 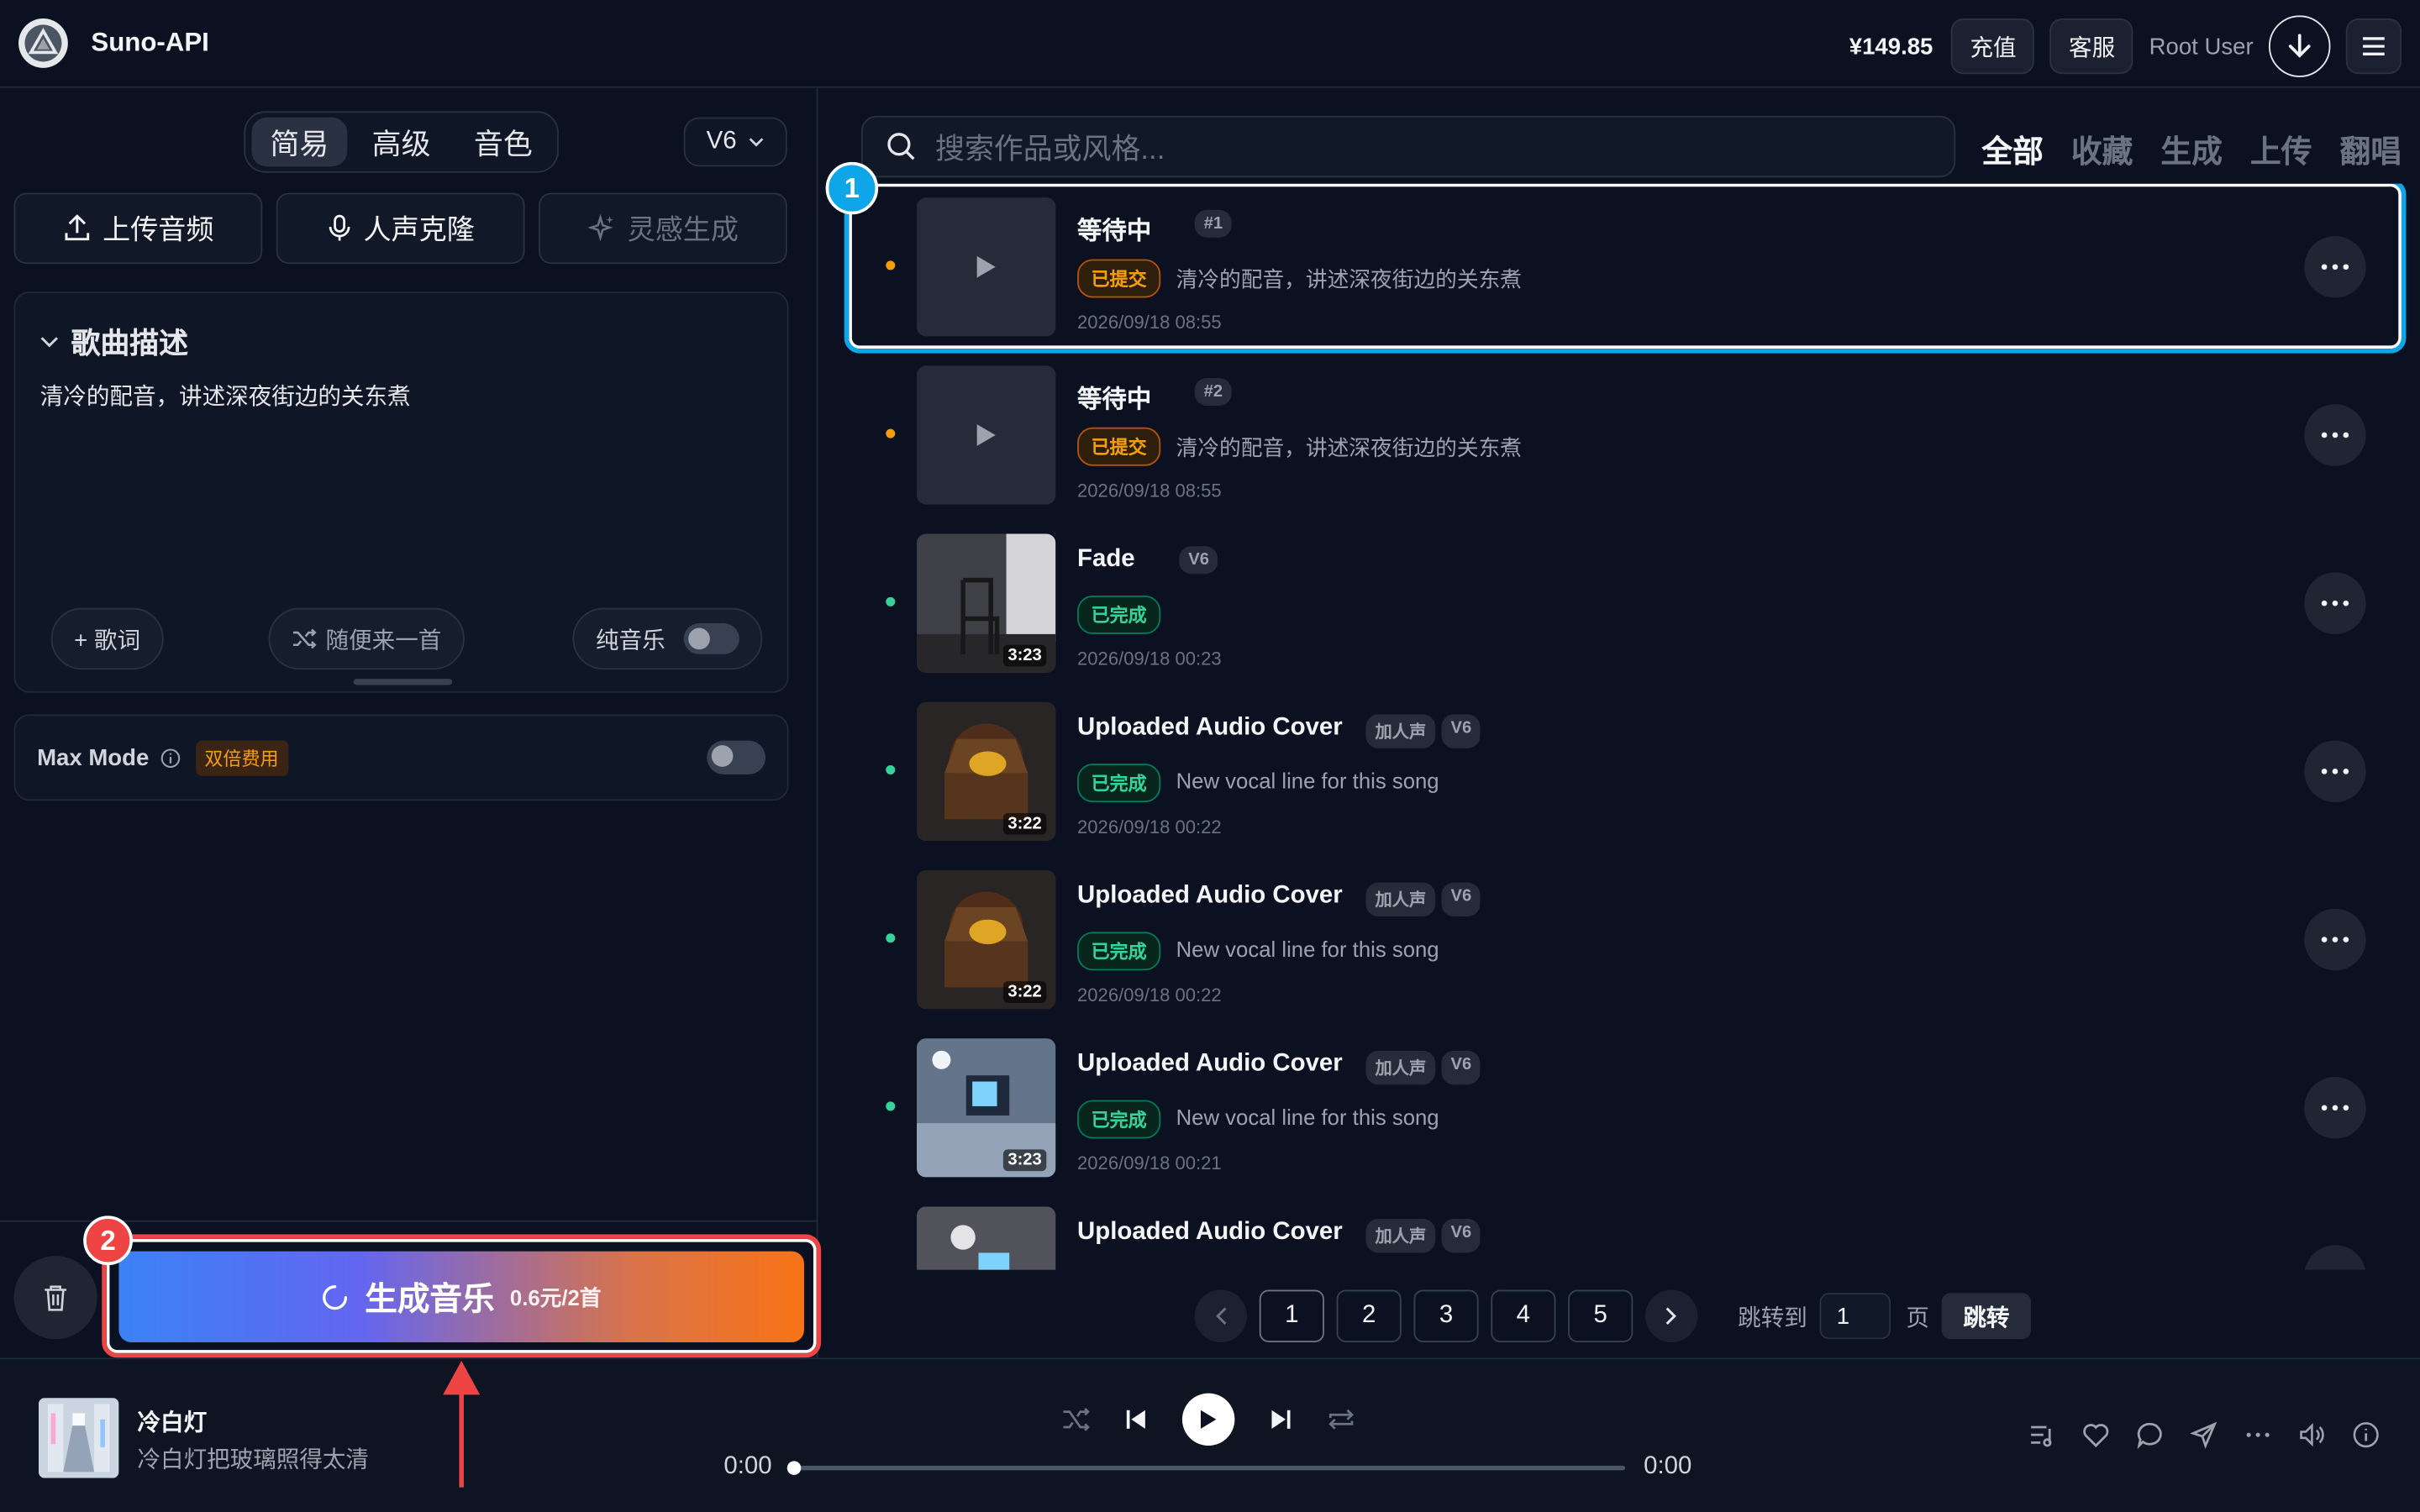 What do you see at coordinates (2096, 1435) in the screenshot?
I see `heart-icon` at bounding box center [2096, 1435].